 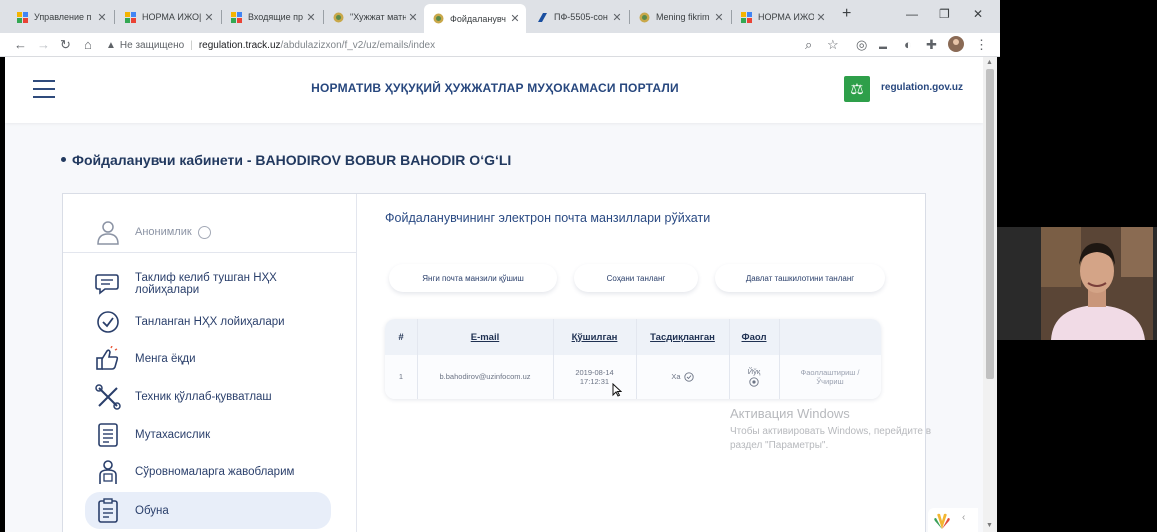 I want to click on cell-number: 1, so click(x=401, y=377).